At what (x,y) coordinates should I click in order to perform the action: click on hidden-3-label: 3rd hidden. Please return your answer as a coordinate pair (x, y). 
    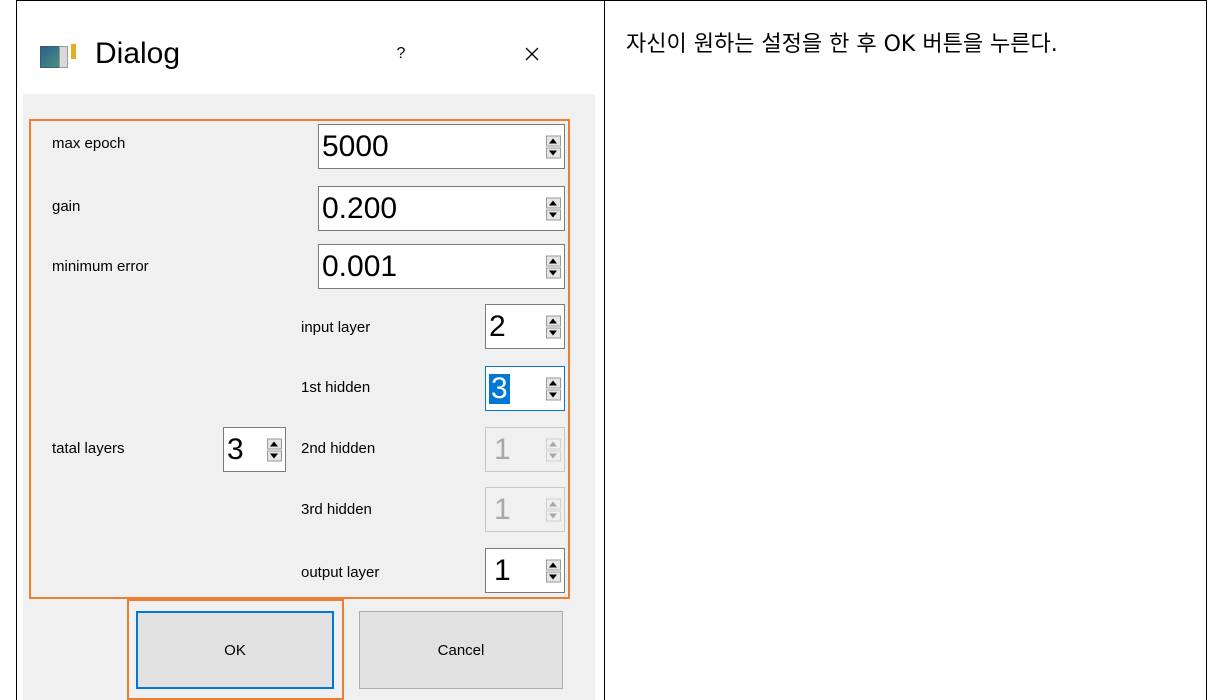
    Looking at the image, I should click on (336, 509).